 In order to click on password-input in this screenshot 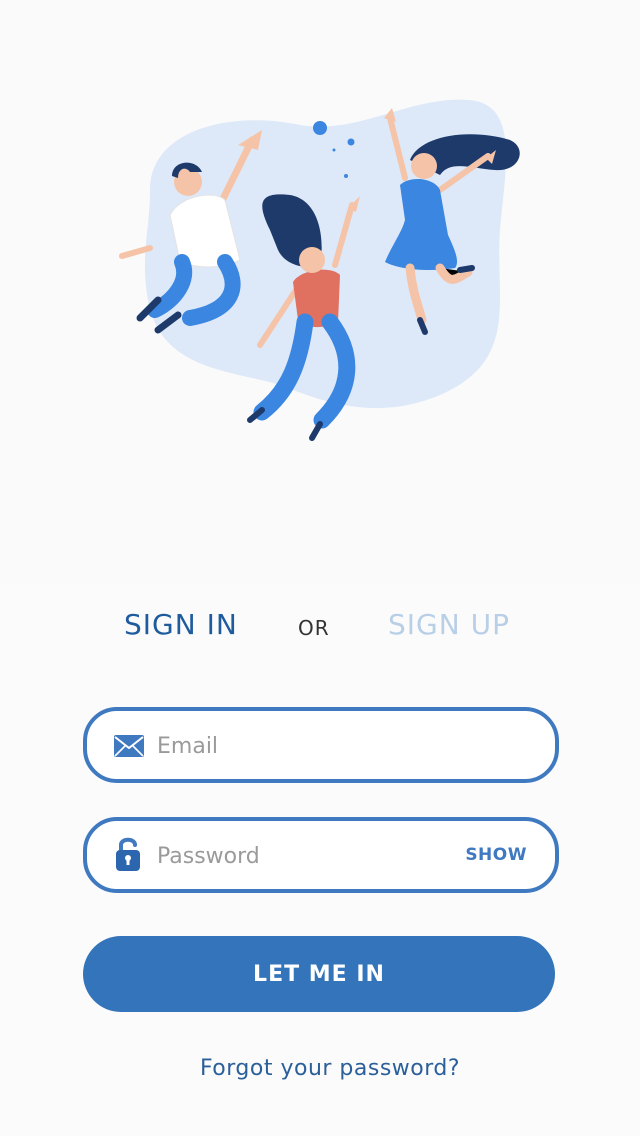, I will do `click(307, 856)`.